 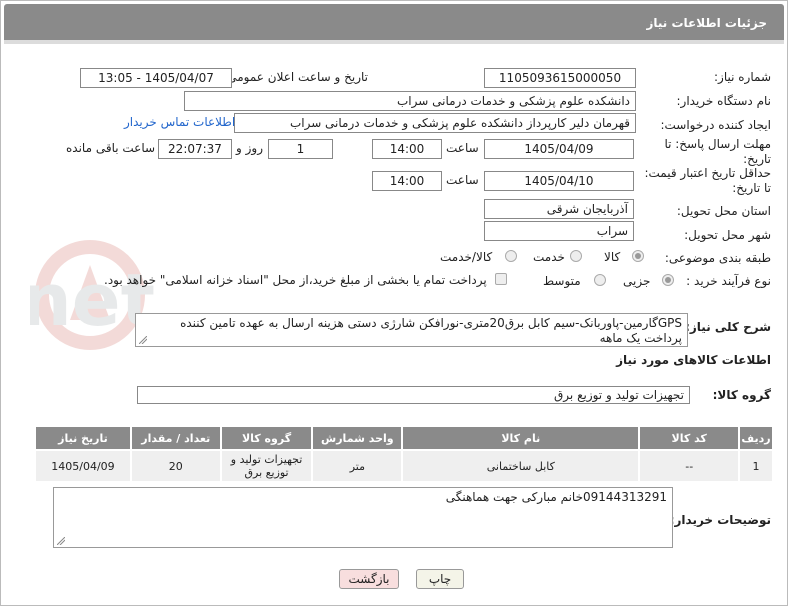 I want to click on category-radio-goods, so click(x=638, y=256).